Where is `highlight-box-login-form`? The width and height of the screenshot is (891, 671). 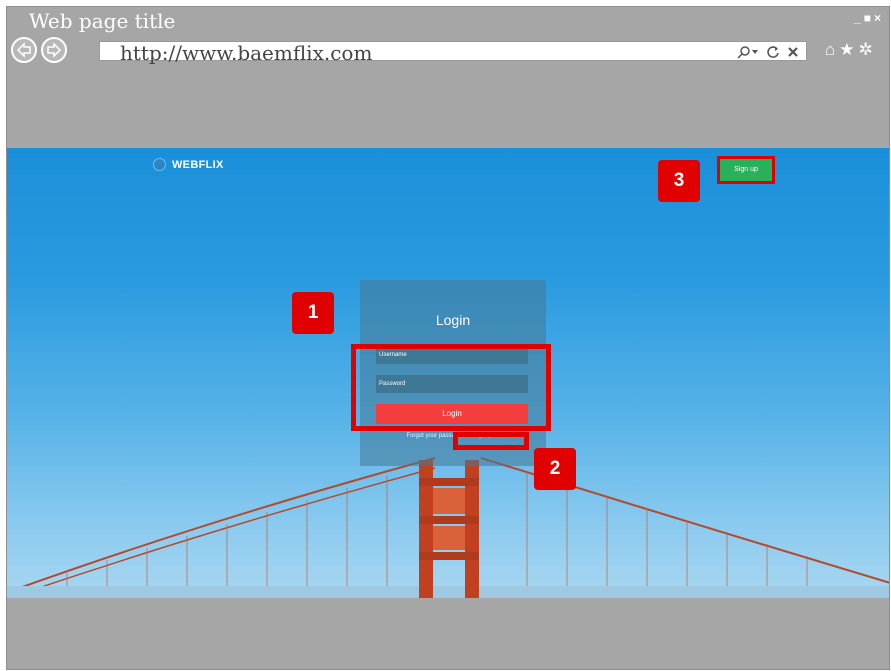
highlight-box-login-form is located at coordinates (451, 387).